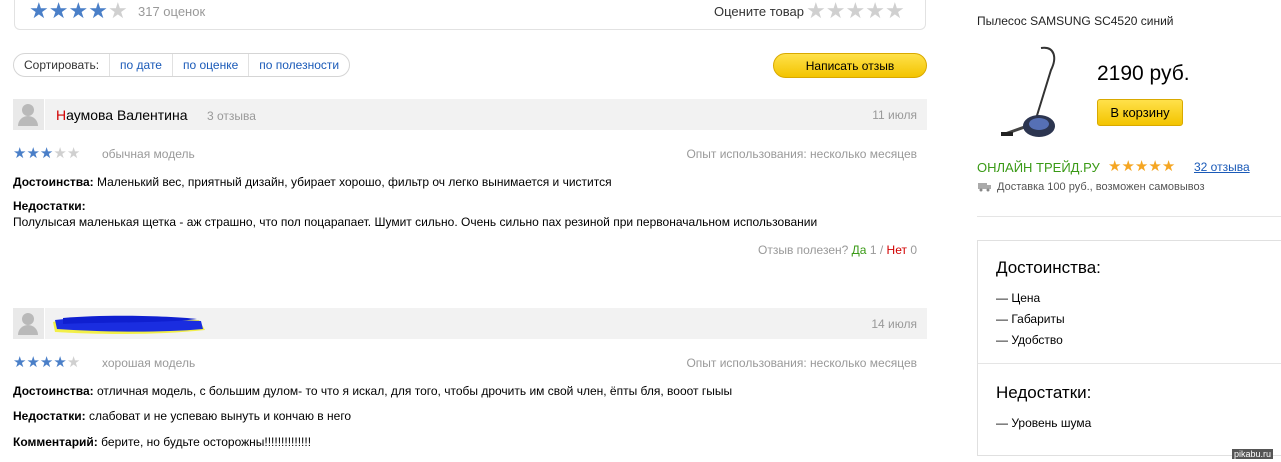  I want to click on redacted-author-scribble, so click(129, 324).